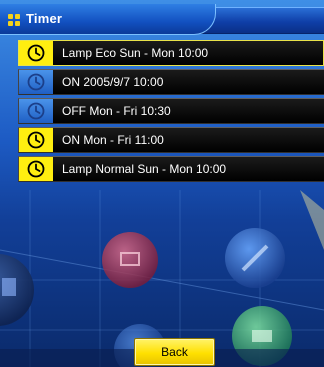 The height and width of the screenshot is (367, 324). Describe the element at coordinates (174, 352) in the screenshot. I see `back-button: Back` at that location.